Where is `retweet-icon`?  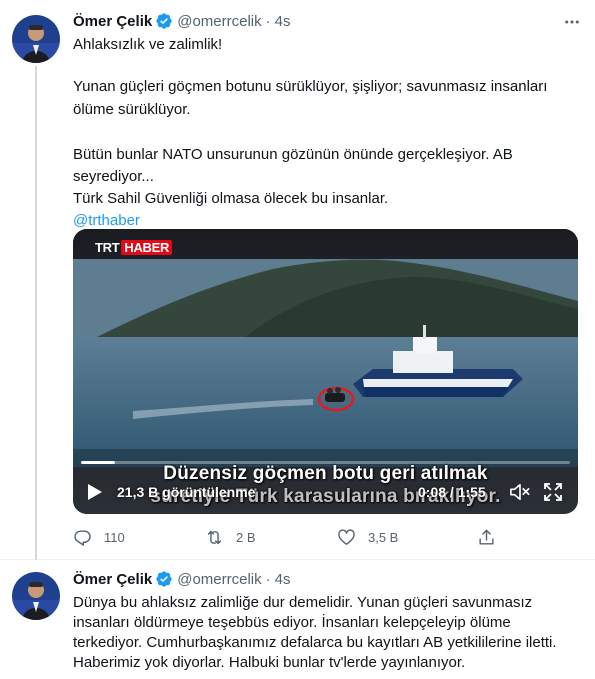
retweet-icon is located at coordinates (214, 537).